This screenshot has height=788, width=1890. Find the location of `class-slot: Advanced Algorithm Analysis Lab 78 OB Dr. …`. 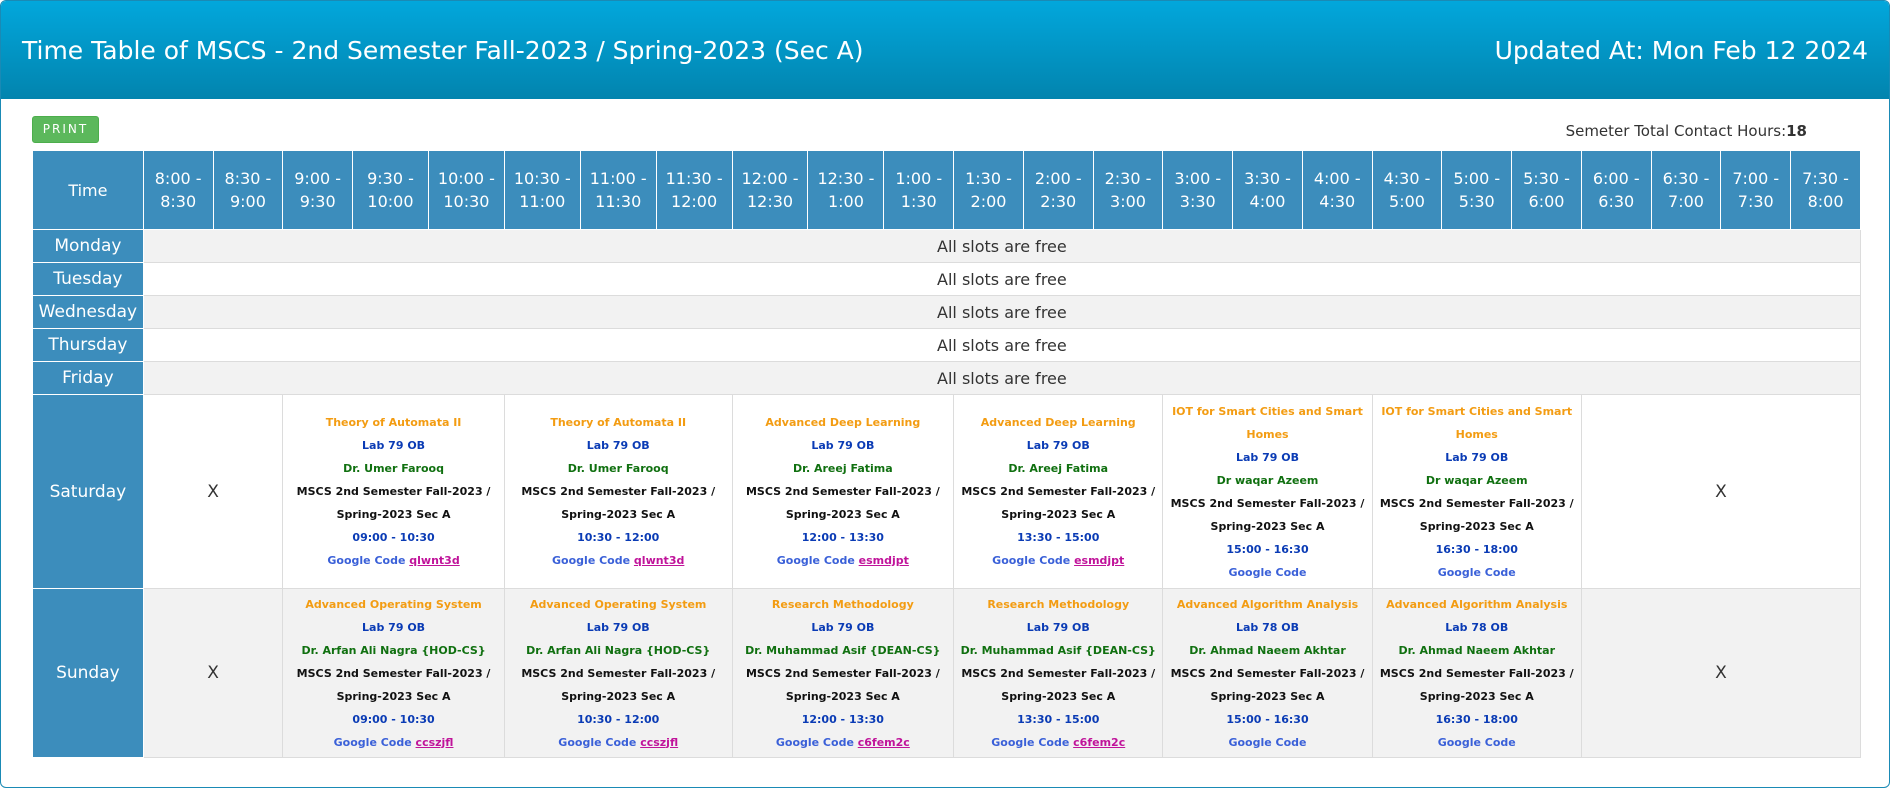

class-slot: Advanced Algorithm Analysis Lab 78 OB Dr. … is located at coordinates (1476, 673).